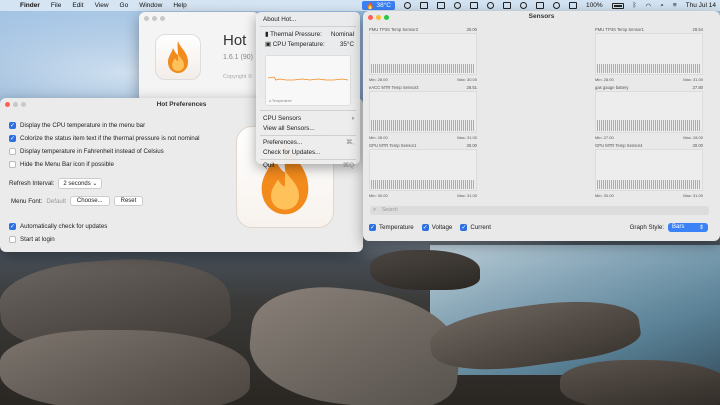  What do you see at coordinates (308, 80) in the screenshot?
I see `temperature-graph: ● Temperature` at bounding box center [308, 80].